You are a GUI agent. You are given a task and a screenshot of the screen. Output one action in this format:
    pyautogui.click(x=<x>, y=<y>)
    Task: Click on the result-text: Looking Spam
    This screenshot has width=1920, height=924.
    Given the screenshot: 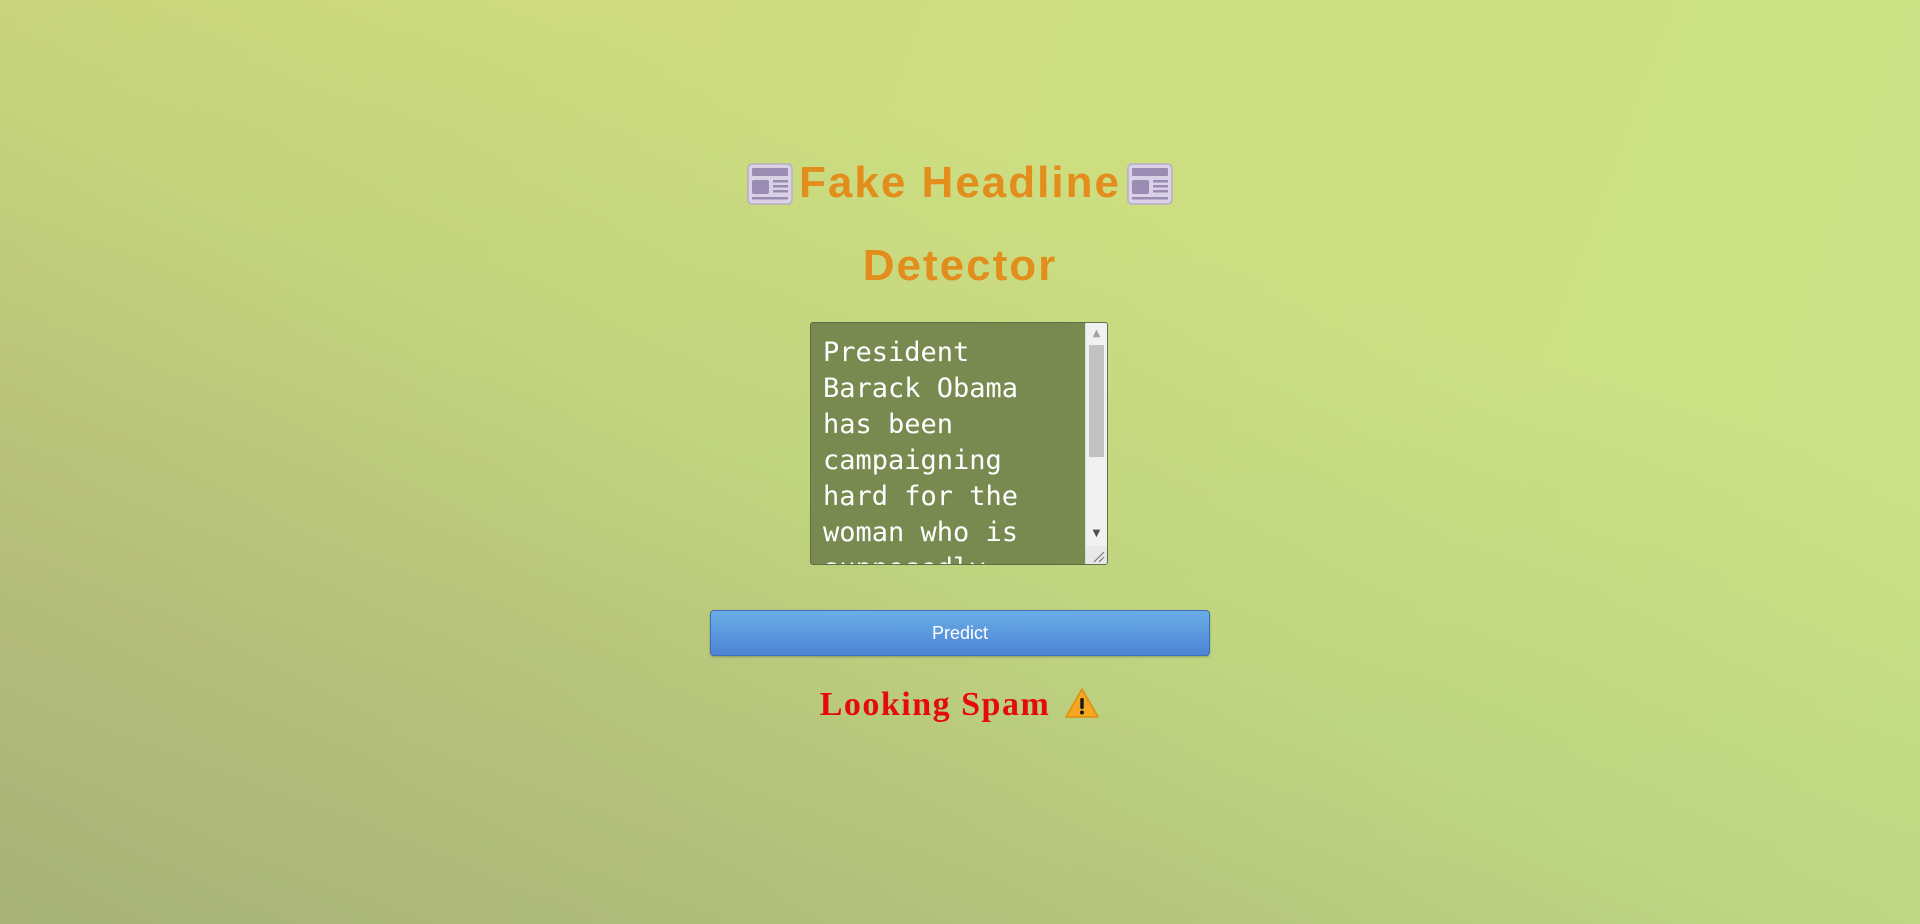 What is the action you would take?
    pyautogui.click(x=935, y=704)
    